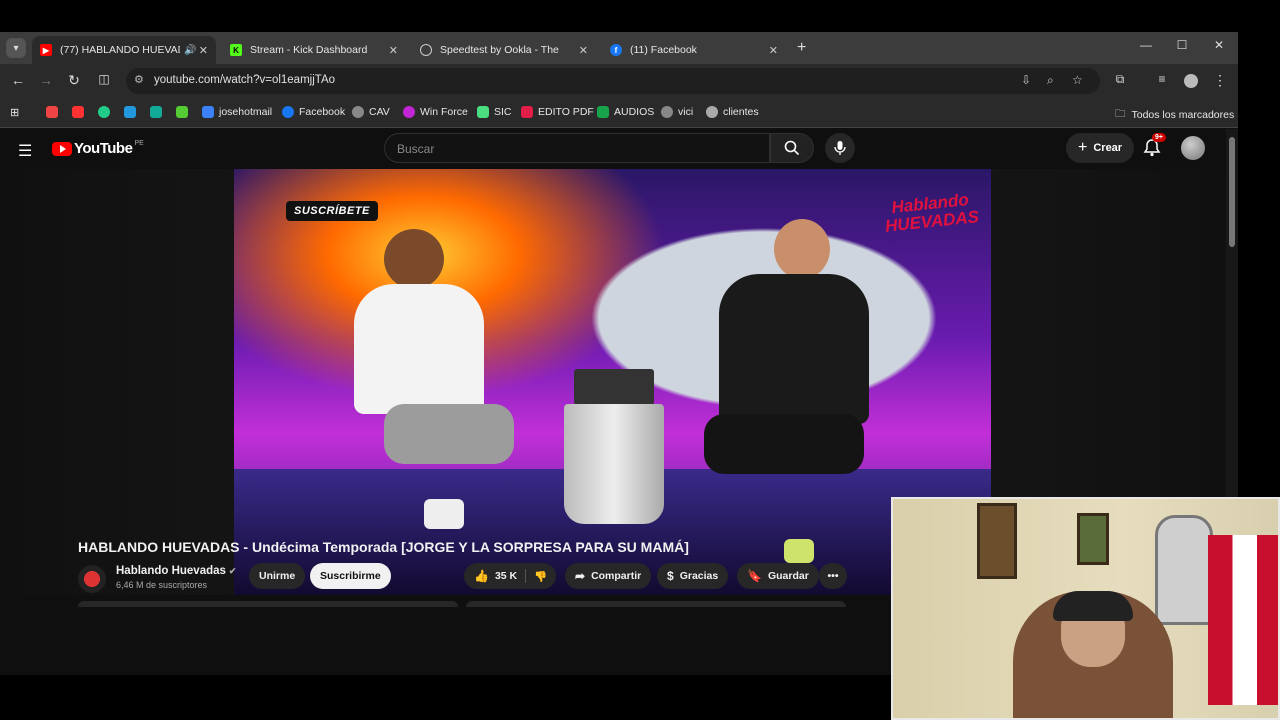 This screenshot has width=1280, height=720. What do you see at coordinates (1146, 45) in the screenshot?
I see `minimize-icon: —` at bounding box center [1146, 45].